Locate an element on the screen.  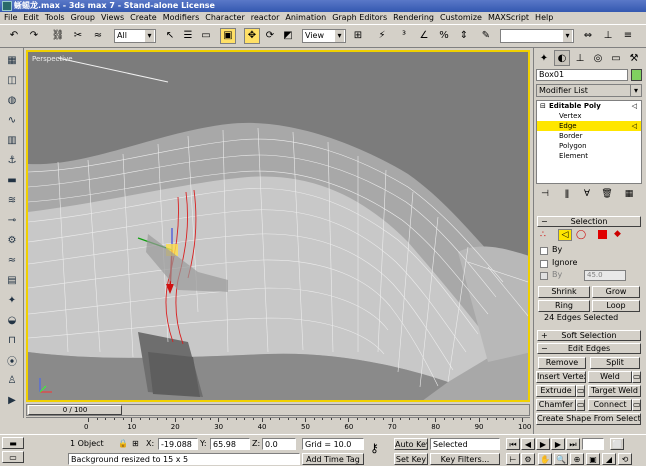
undo-icon: ↶ is located at coordinates (14, 36).